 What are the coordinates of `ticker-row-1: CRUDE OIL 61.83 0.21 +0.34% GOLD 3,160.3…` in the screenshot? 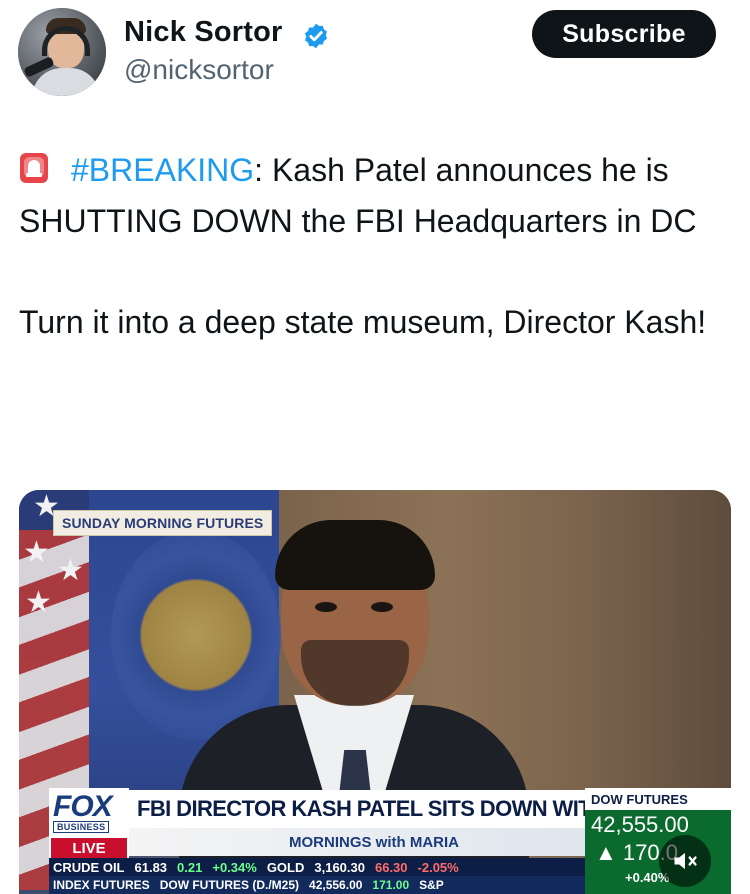 It's located at (317, 867).